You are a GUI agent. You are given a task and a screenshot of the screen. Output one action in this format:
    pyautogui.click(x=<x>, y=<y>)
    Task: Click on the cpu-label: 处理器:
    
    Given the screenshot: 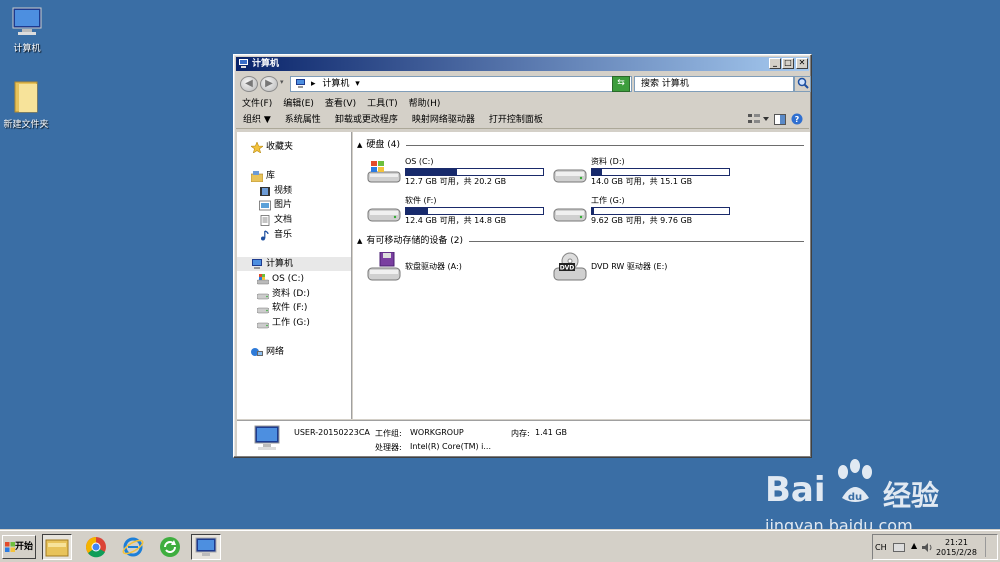 What is the action you would take?
    pyautogui.click(x=388, y=447)
    